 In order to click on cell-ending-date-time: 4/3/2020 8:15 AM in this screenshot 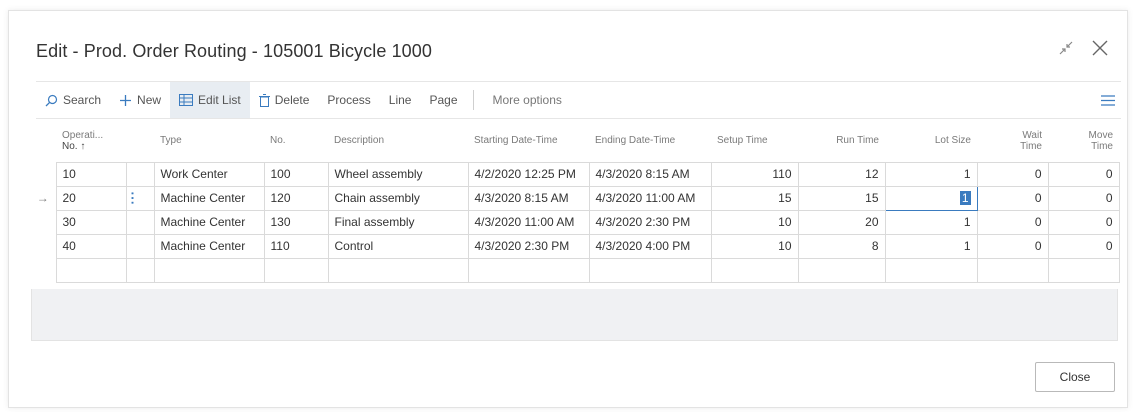, I will do `click(650, 174)`.